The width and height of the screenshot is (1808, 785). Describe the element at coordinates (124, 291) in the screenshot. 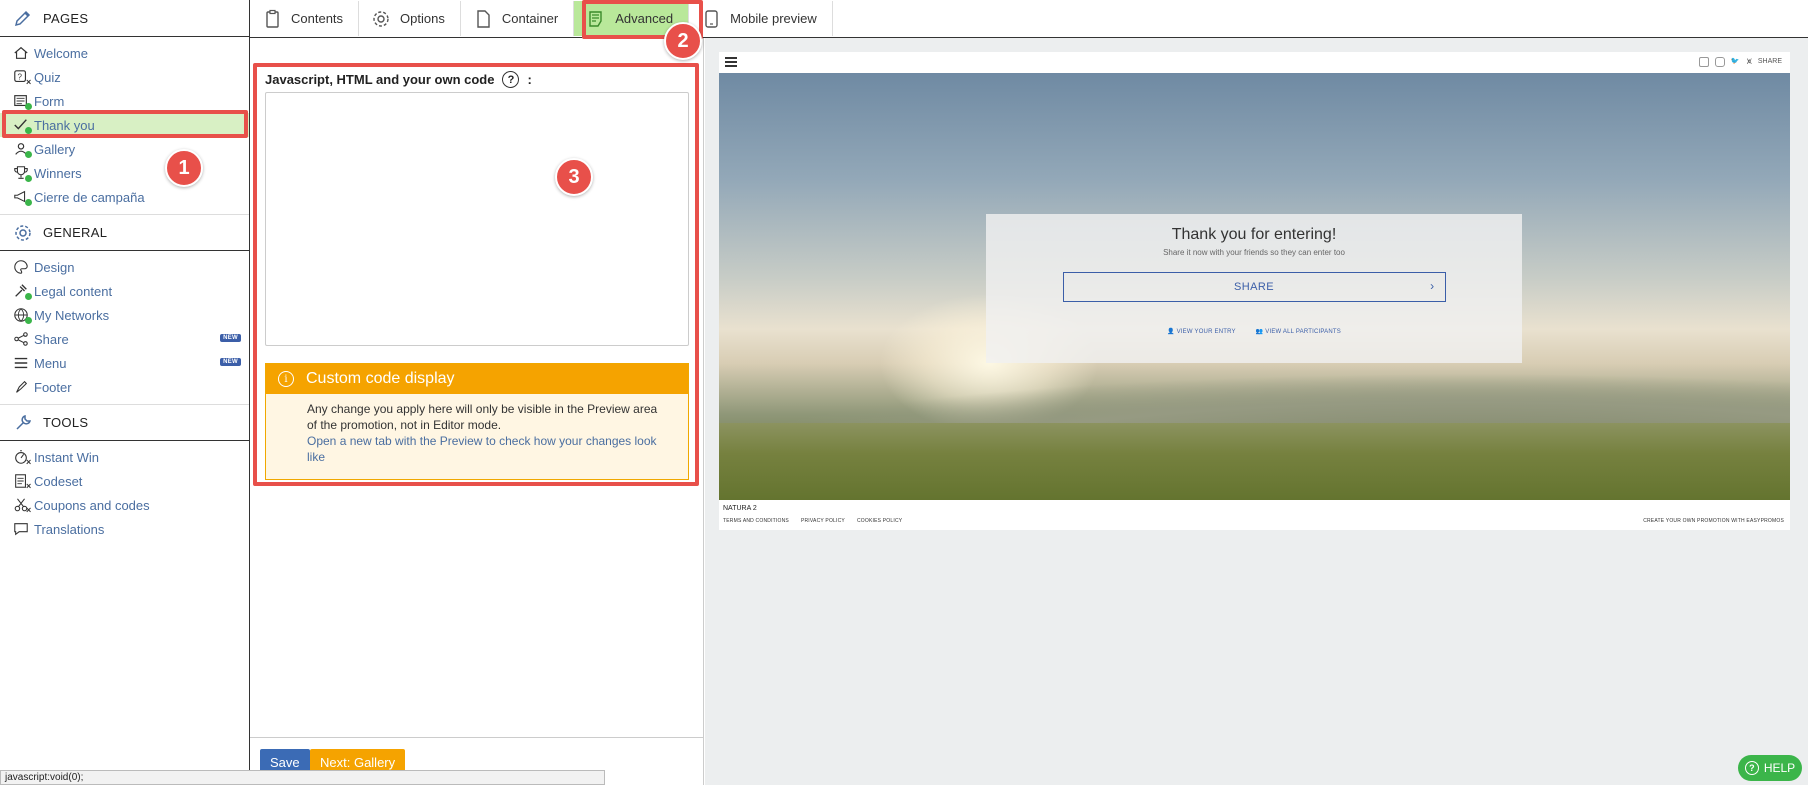

I see `sidebar-item-legal-content: Legal content` at that location.